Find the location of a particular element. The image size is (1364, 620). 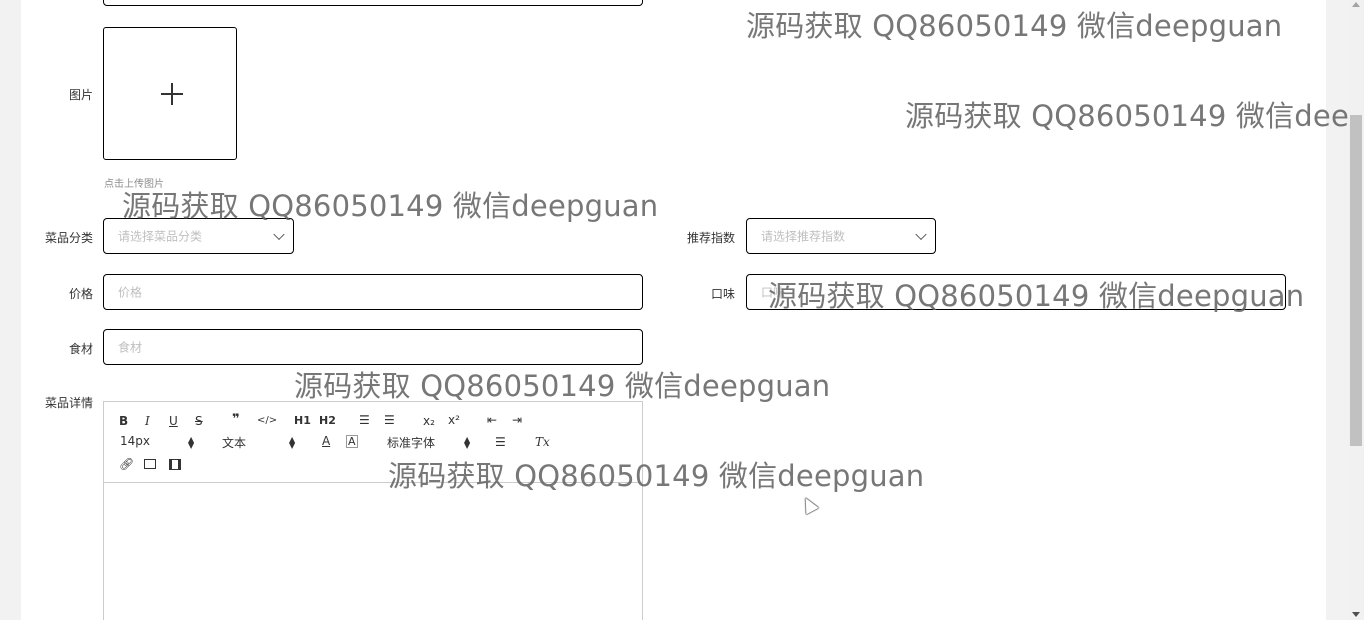

price-label: 价格 is located at coordinates (80, 294).